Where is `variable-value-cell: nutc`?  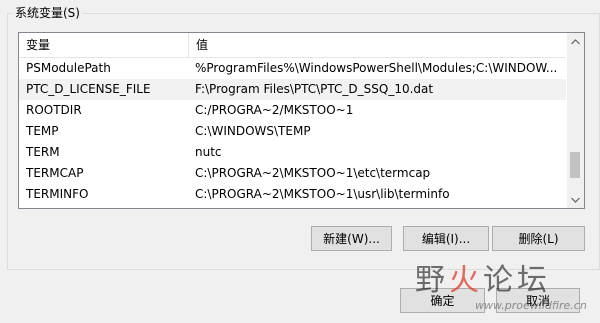 variable-value-cell: nutc is located at coordinates (208, 152).